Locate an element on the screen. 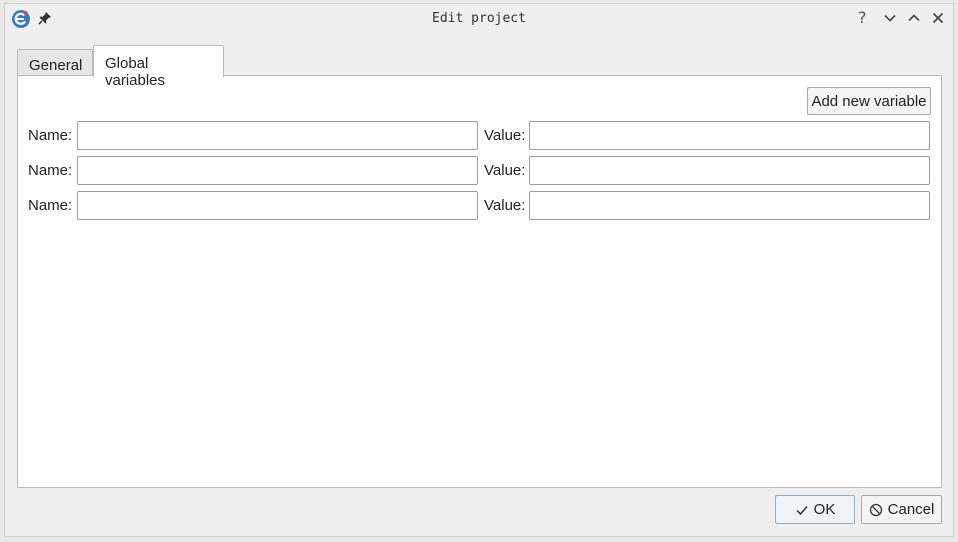 The image size is (958, 542). chevron-down-icon is located at coordinates (890, 18).